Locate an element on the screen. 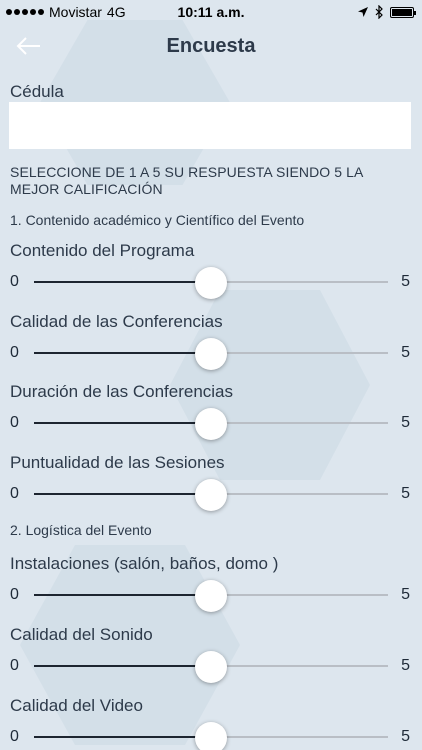  cedula-input is located at coordinates (210, 125).